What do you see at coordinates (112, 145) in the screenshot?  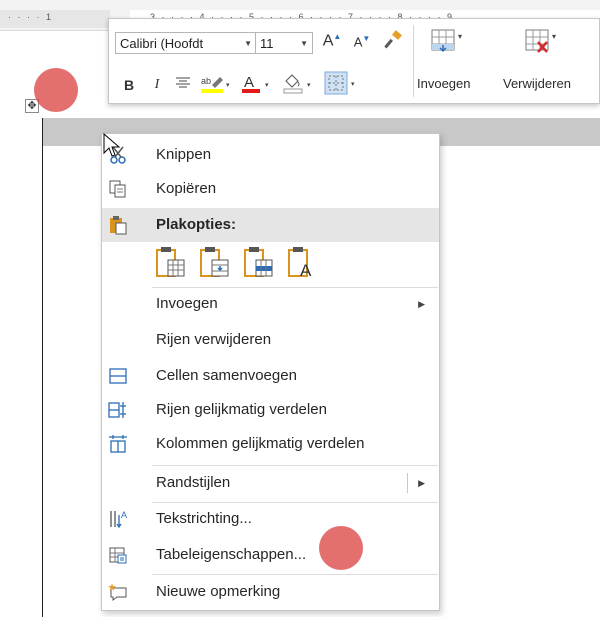 I see `mouse-cursor-icon` at bounding box center [112, 145].